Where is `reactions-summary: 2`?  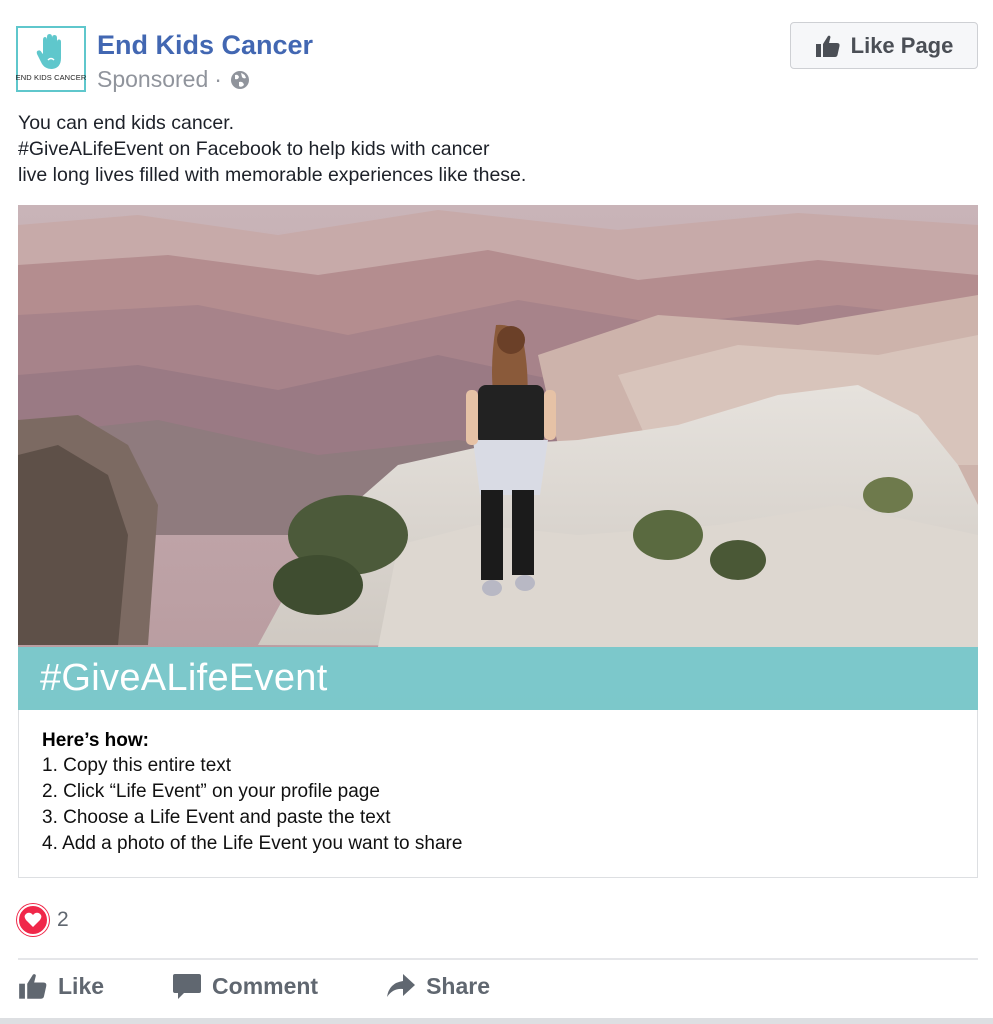
reactions-summary: 2 is located at coordinates (43, 920).